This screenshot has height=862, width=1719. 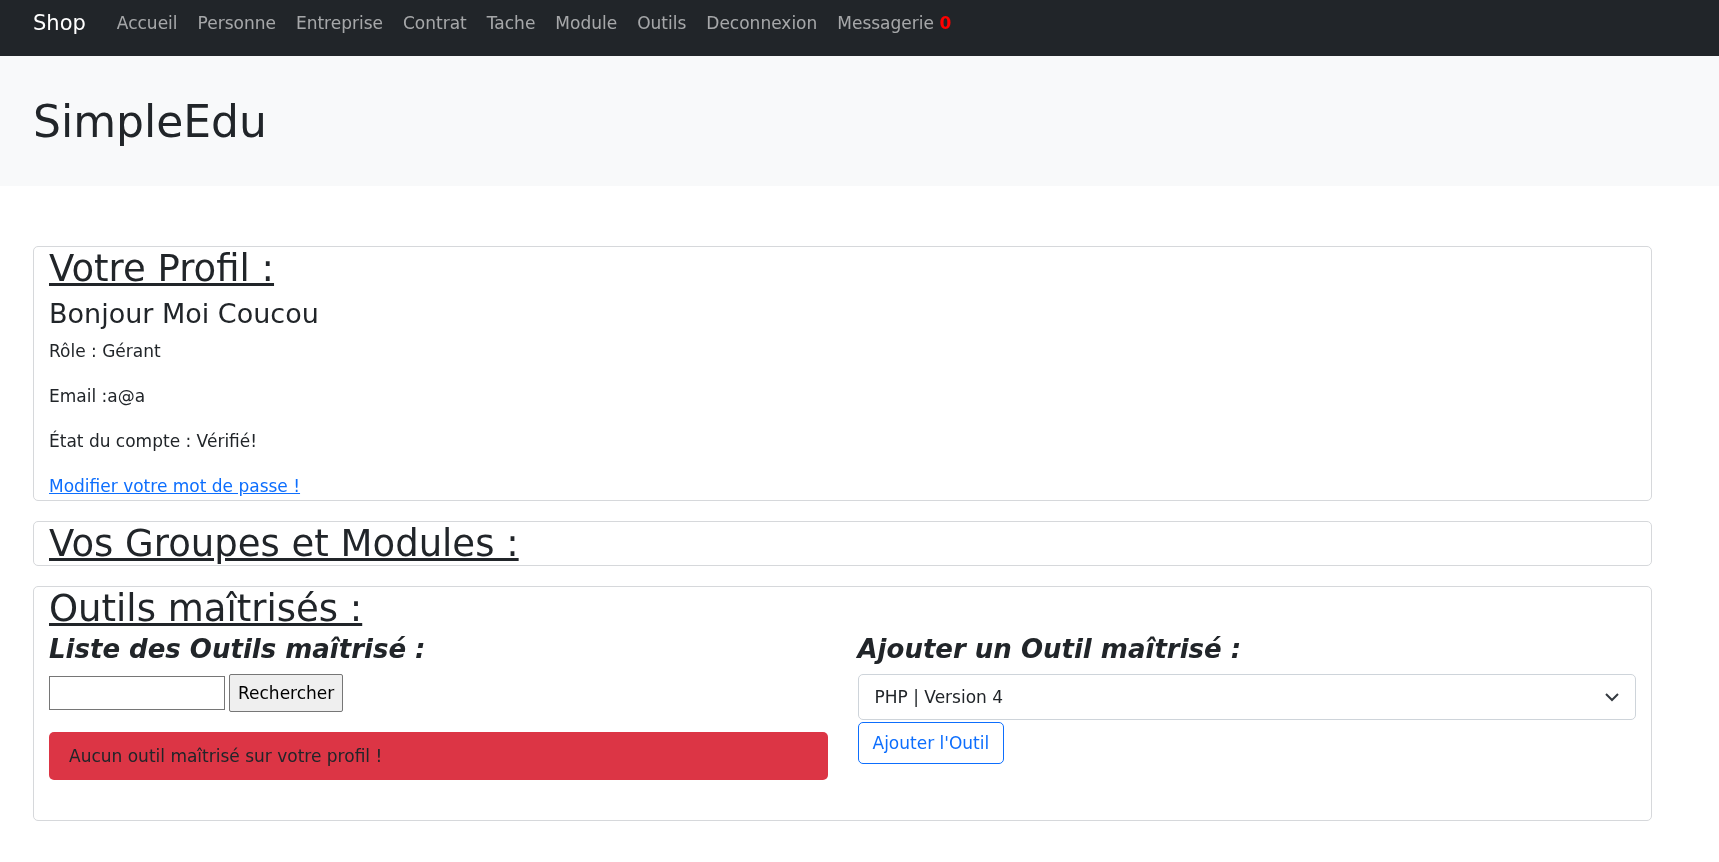 What do you see at coordinates (162, 268) in the screenshot?
I see `section-heading: Votre Profil :` at bounding box center [162, 268].